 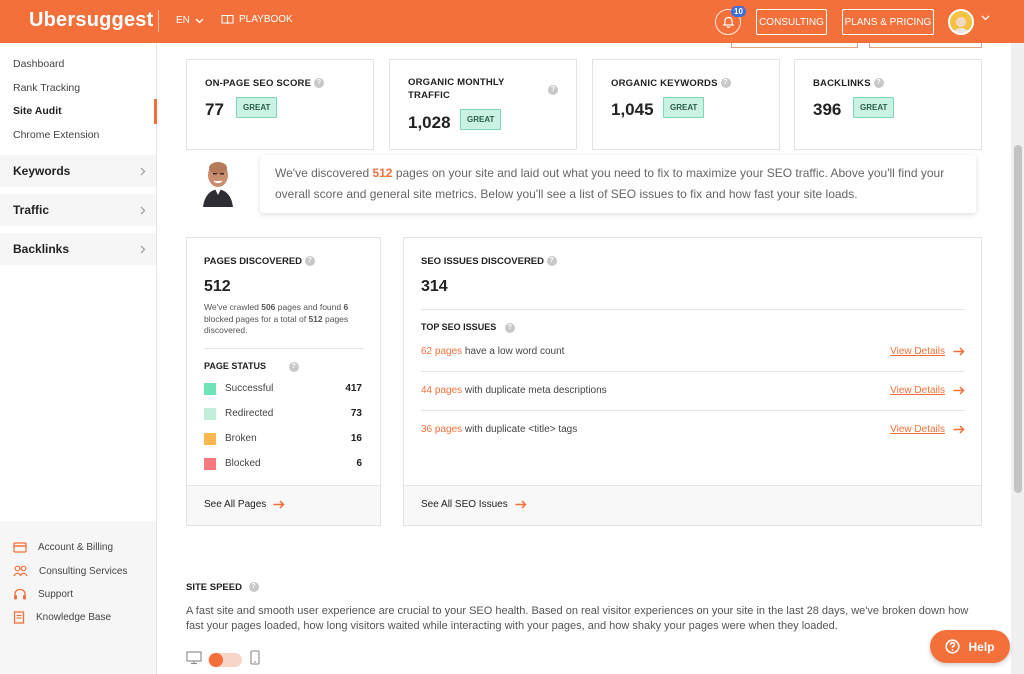 What do you see at coordinates (78, 171) in the screenshot?
I see `sidebar-group-keywords: Keywords` at bounding box center [78, 171].